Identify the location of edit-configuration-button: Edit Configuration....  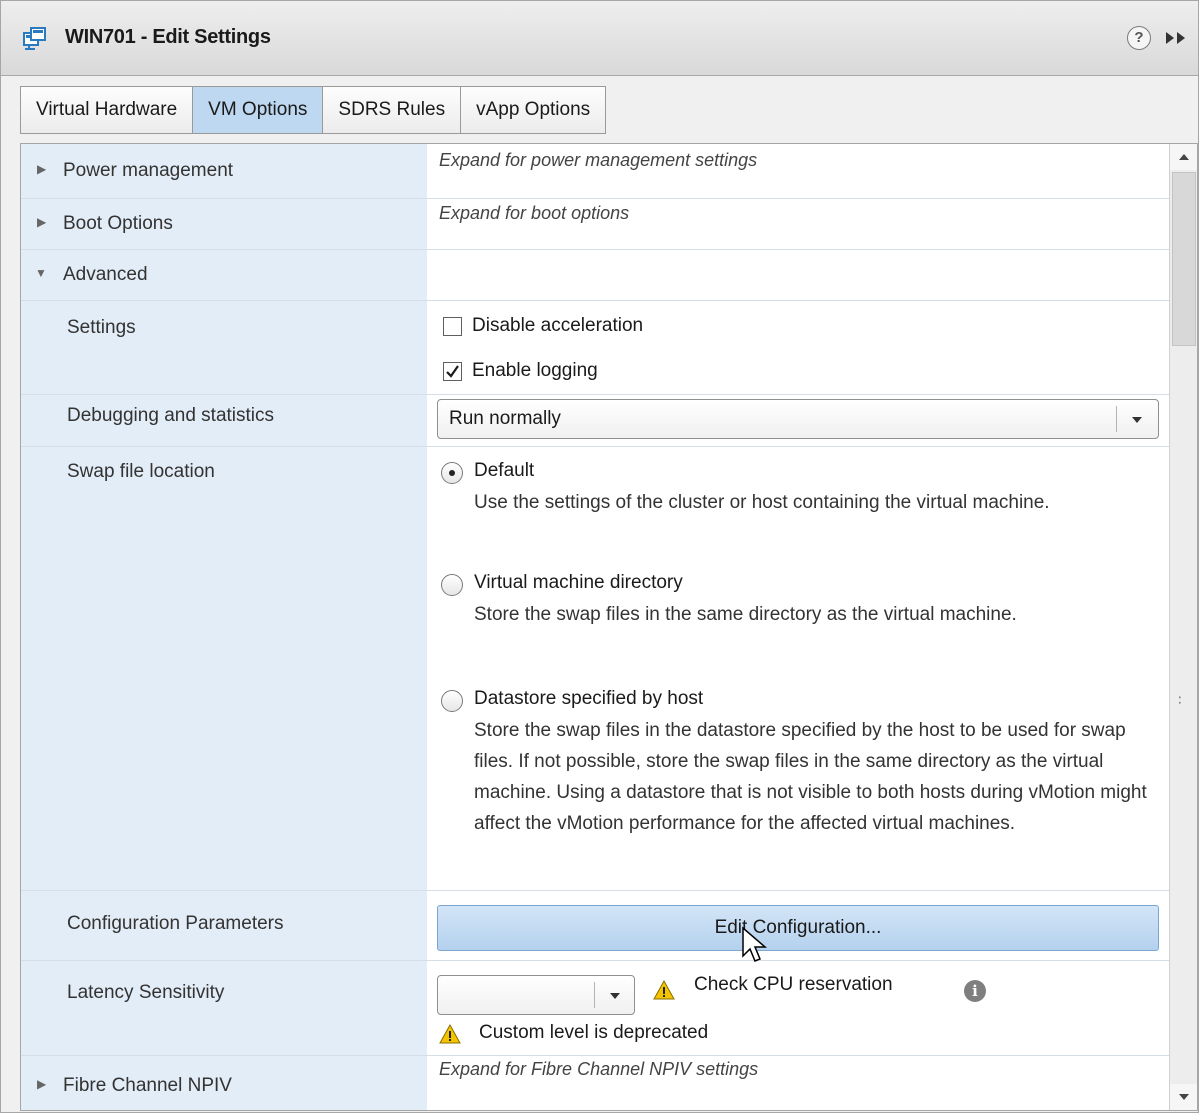
(798, 928).